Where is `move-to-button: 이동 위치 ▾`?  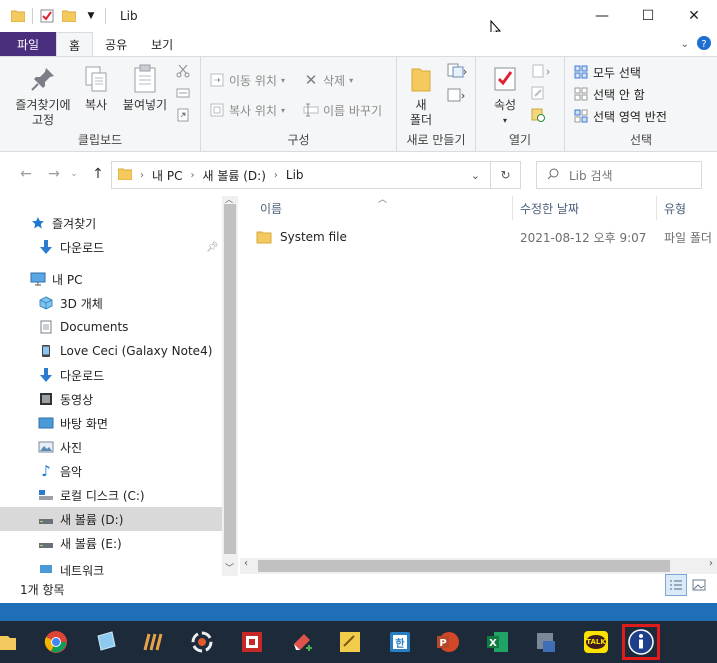 move-to-button: 이동 위치 ▾ is located at coordinates (247, 80).